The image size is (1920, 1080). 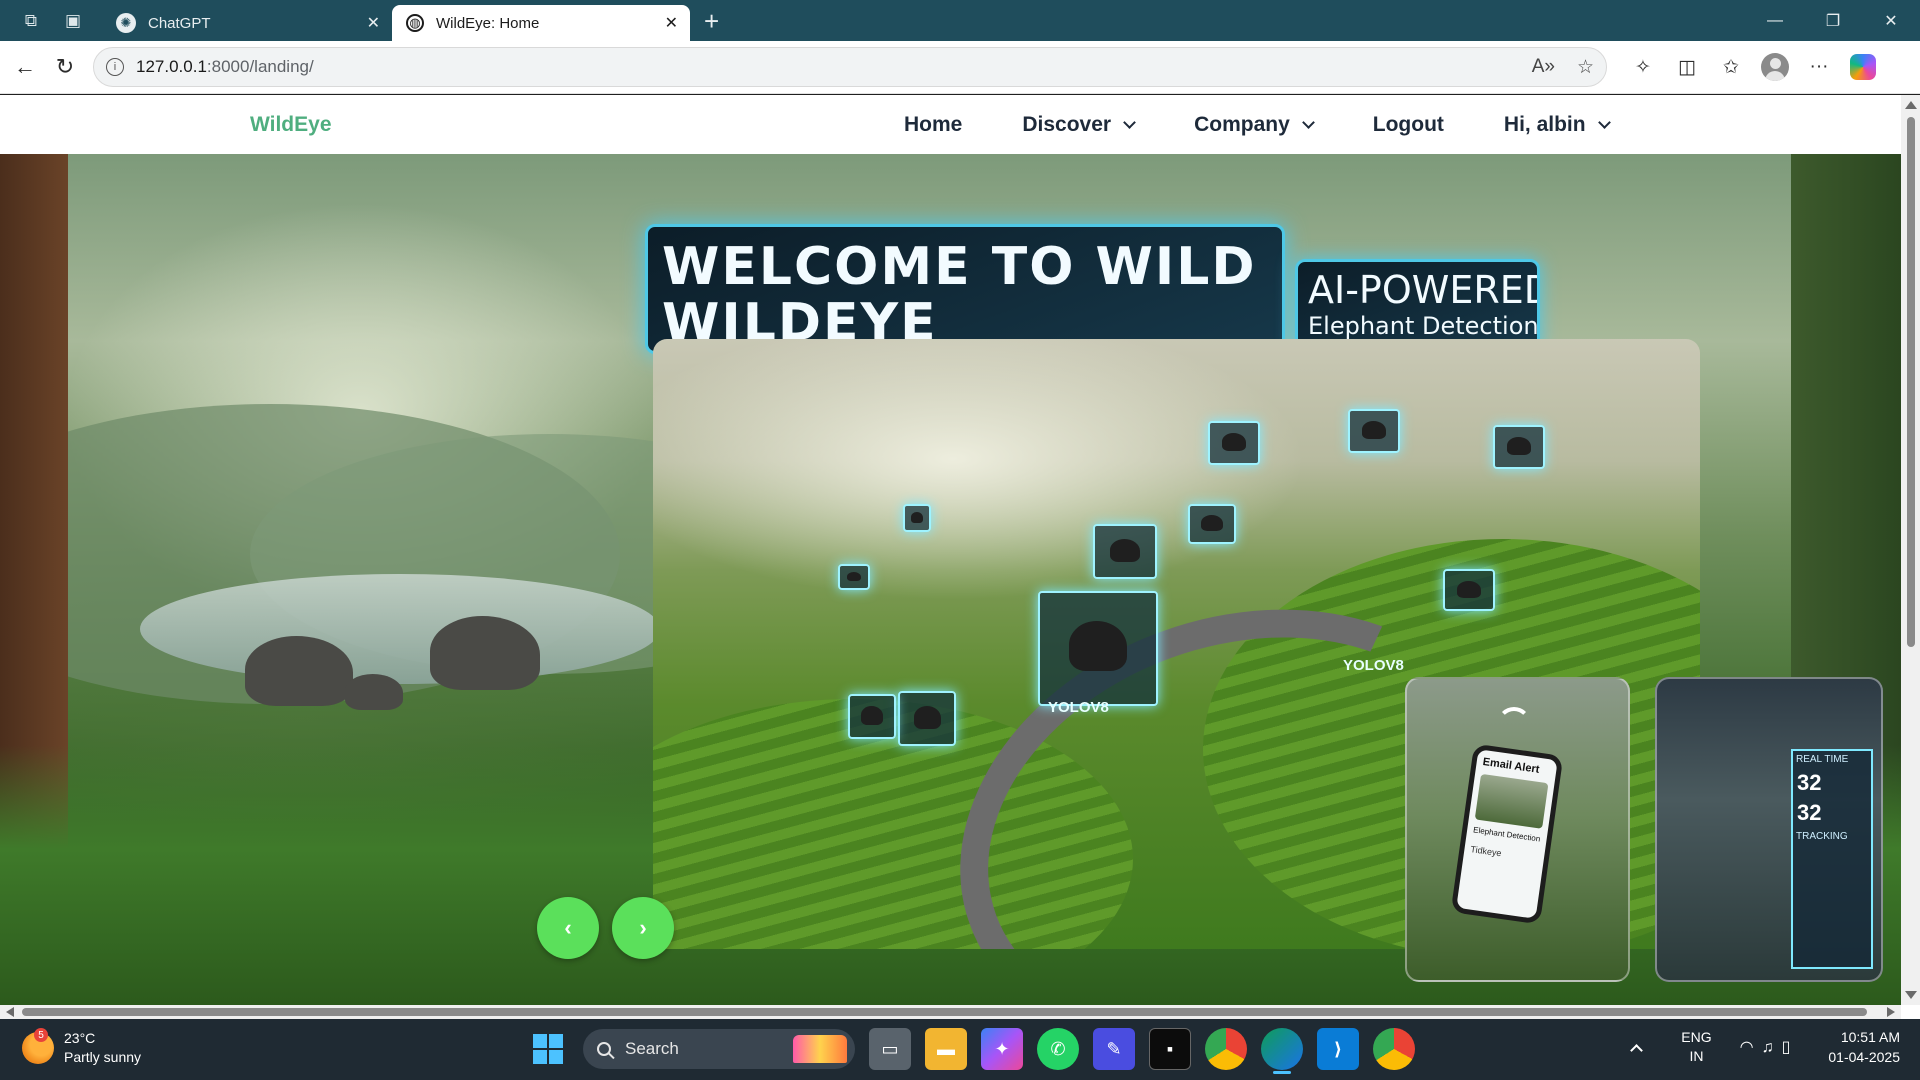 What do you see at coordinates (643, 928) in the screenshot?
I see `carousel-next-button: ›` at bounding box center [643, 928].